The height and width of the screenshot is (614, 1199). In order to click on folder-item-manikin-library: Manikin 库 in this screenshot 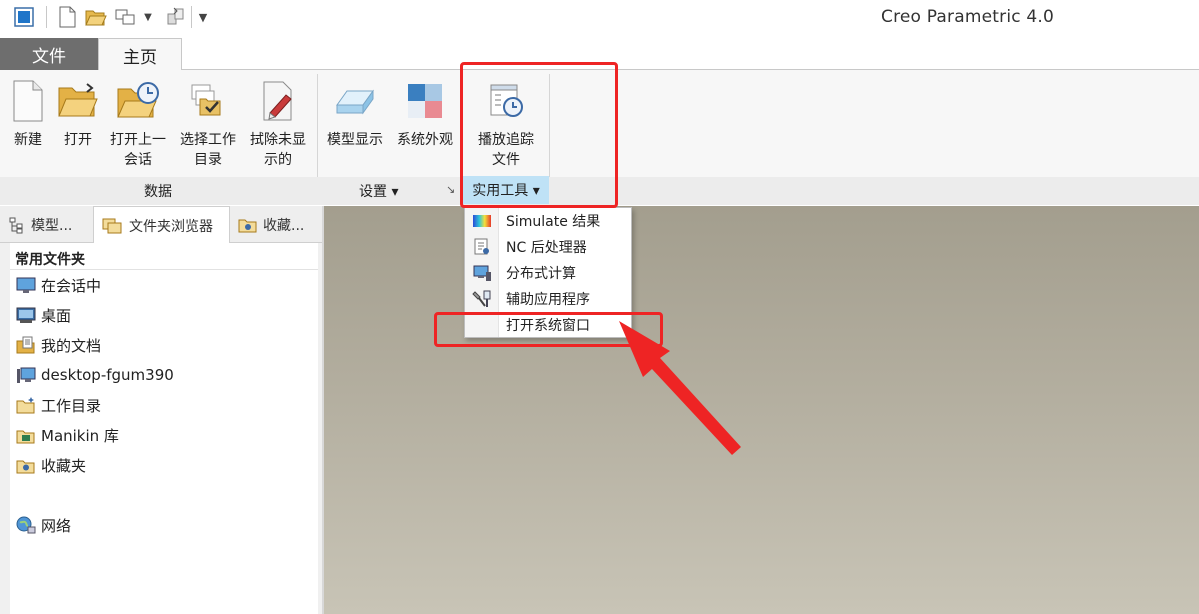, I will do `click(67, 435)`.